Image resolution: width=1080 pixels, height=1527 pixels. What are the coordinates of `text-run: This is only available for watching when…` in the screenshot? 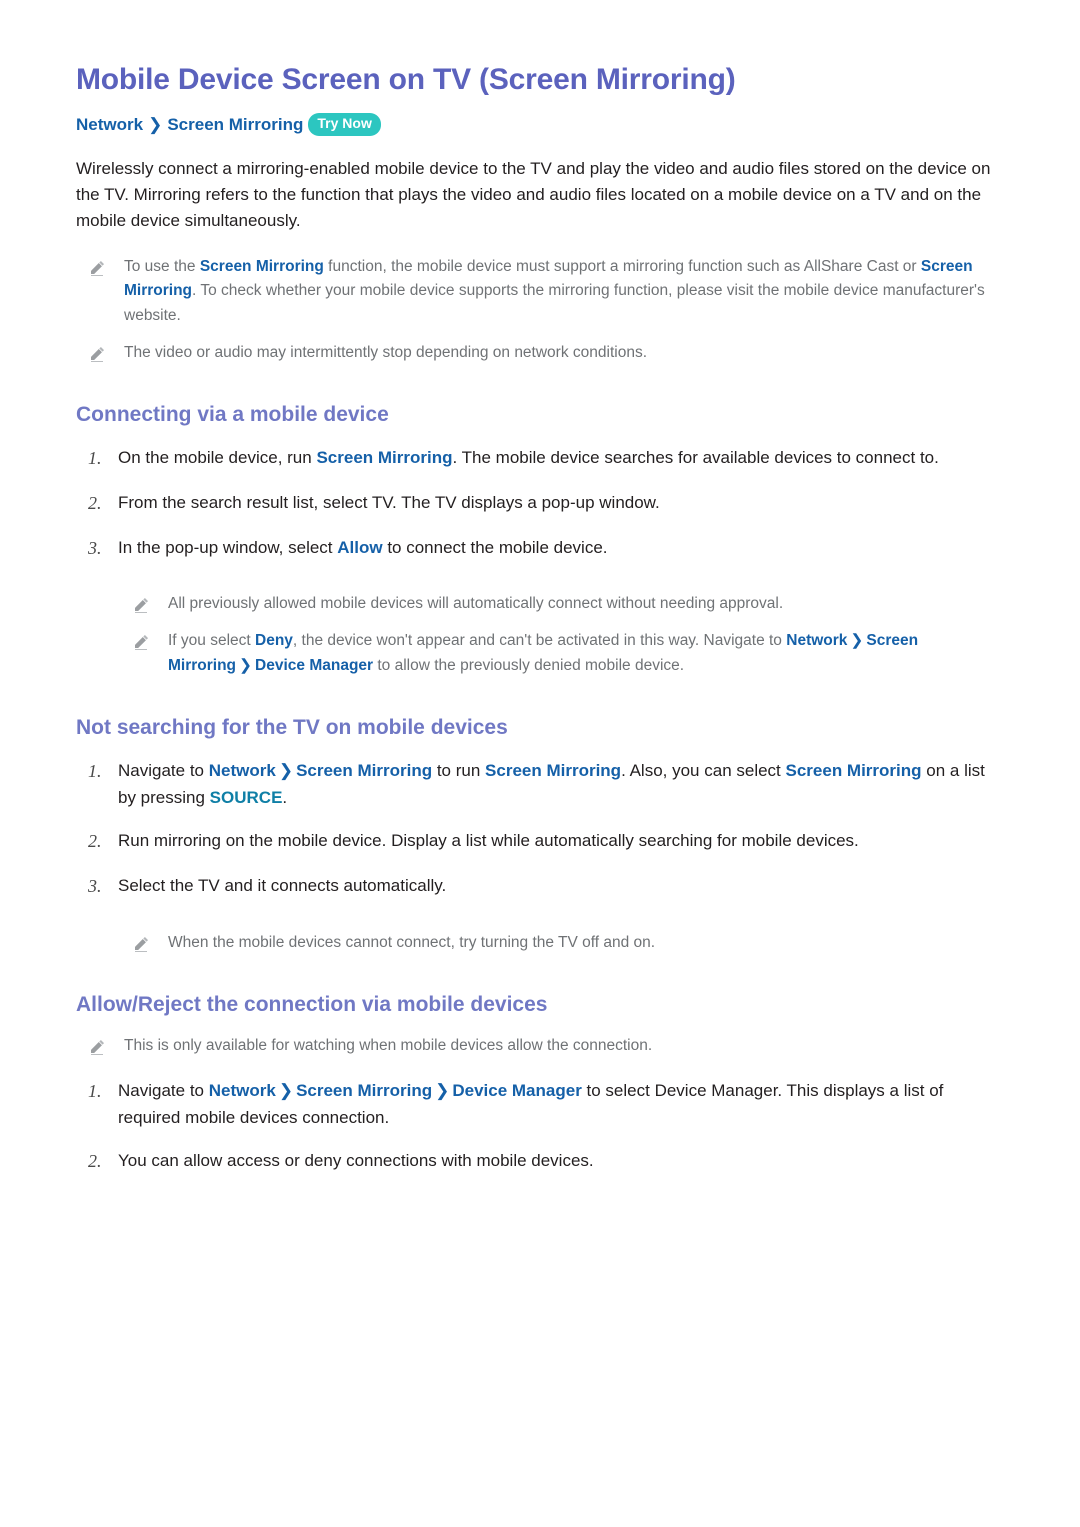 It's located at (388, 1046).